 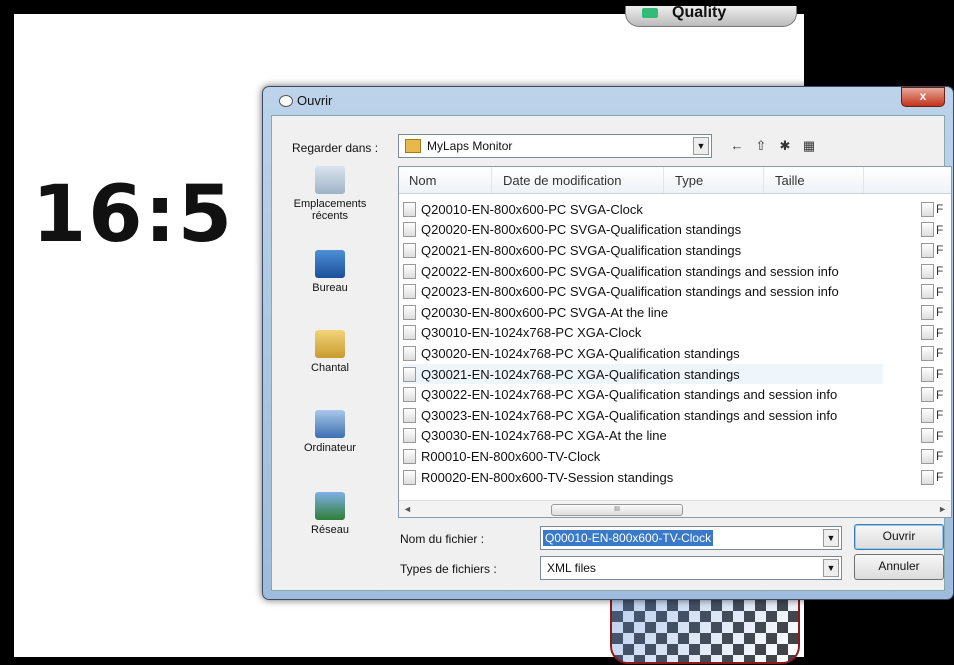 I want to click on dialog-titlebar: Ouvrir x, so click(x=608, y=100).